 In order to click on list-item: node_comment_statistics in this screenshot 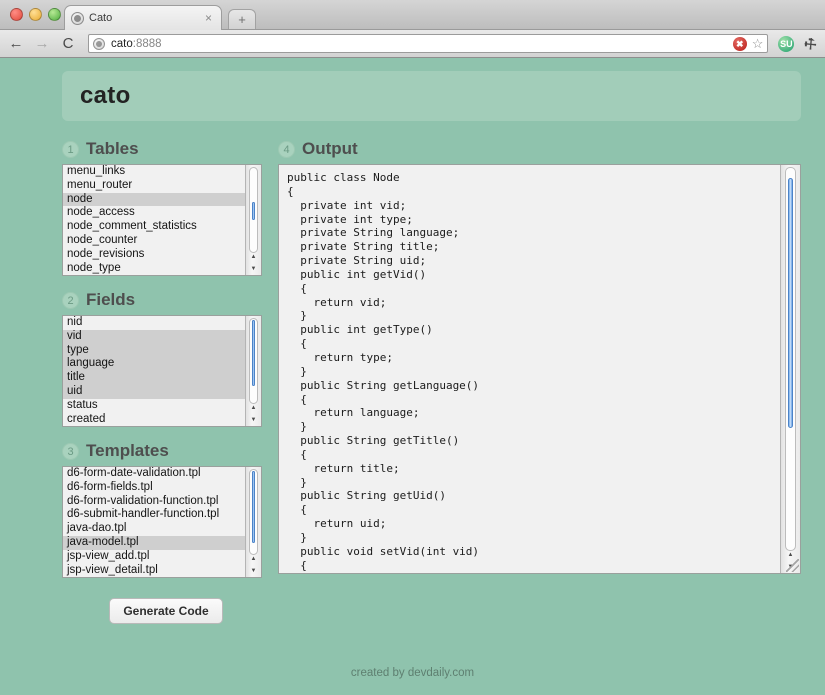, I will do `click(154, 227)`.